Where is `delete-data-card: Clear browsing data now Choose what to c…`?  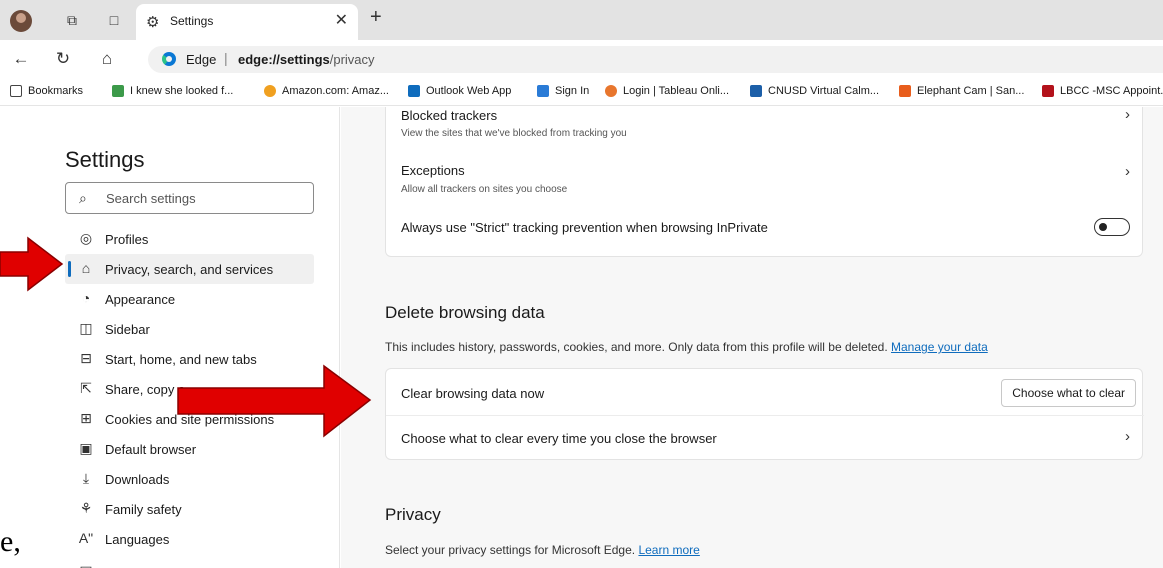
delete-data-card: Clear browsing data now Choose what to c… is located at coordinates (764, 414).